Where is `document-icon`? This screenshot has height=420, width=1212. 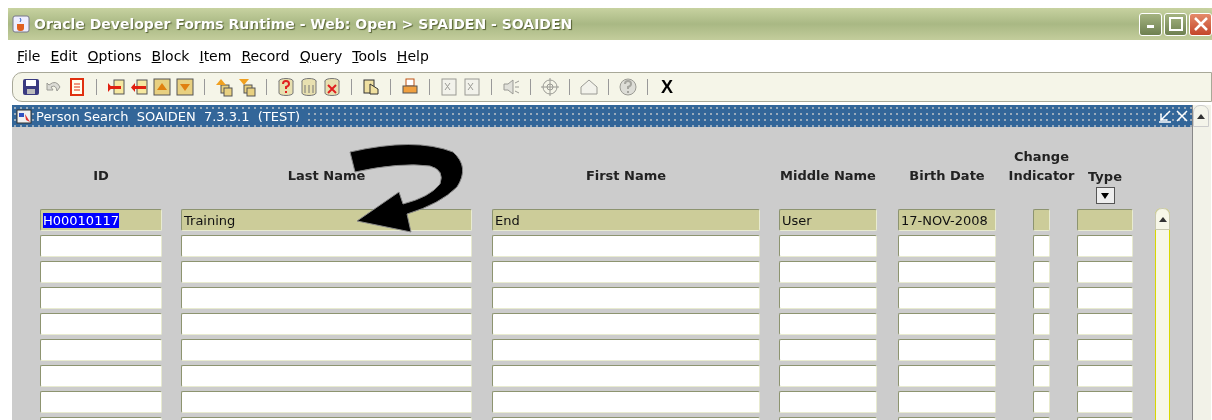 document-icon is located at coordinates (77, 87).